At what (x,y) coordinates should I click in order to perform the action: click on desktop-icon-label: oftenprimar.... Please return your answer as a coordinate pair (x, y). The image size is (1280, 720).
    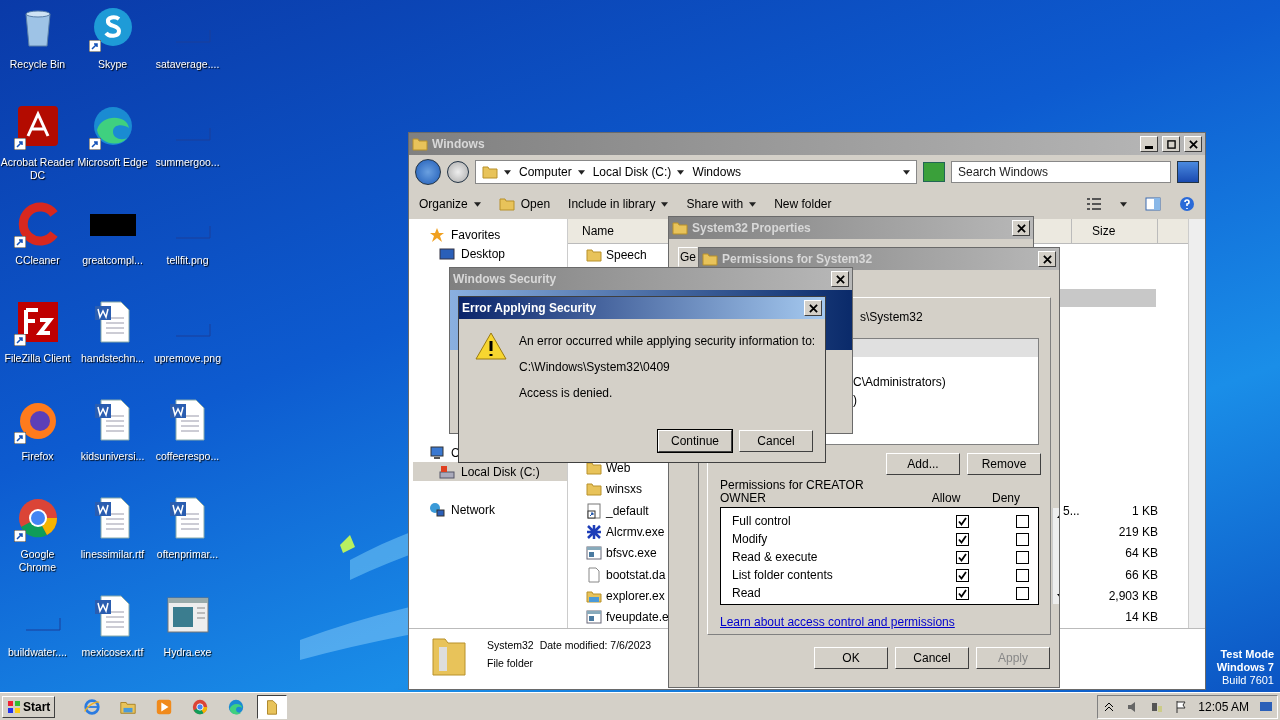
    Looking at the image, I should click on (187, 554).